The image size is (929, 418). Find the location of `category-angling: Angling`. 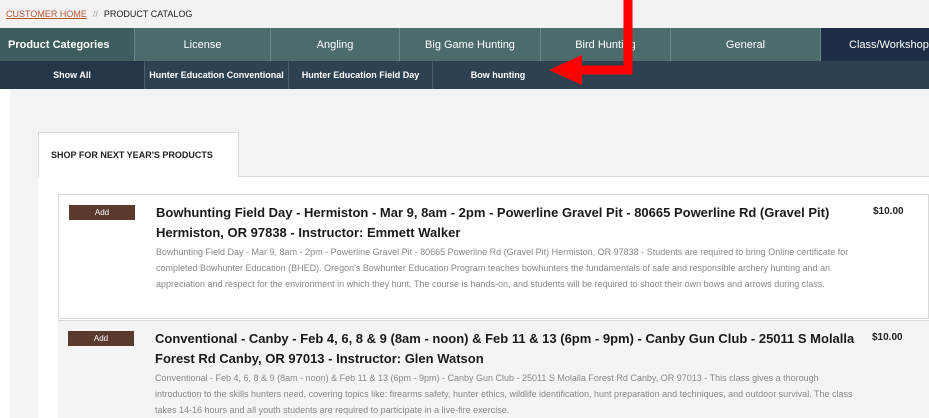

category-angling: Angling is located at coordinates (335, 44).